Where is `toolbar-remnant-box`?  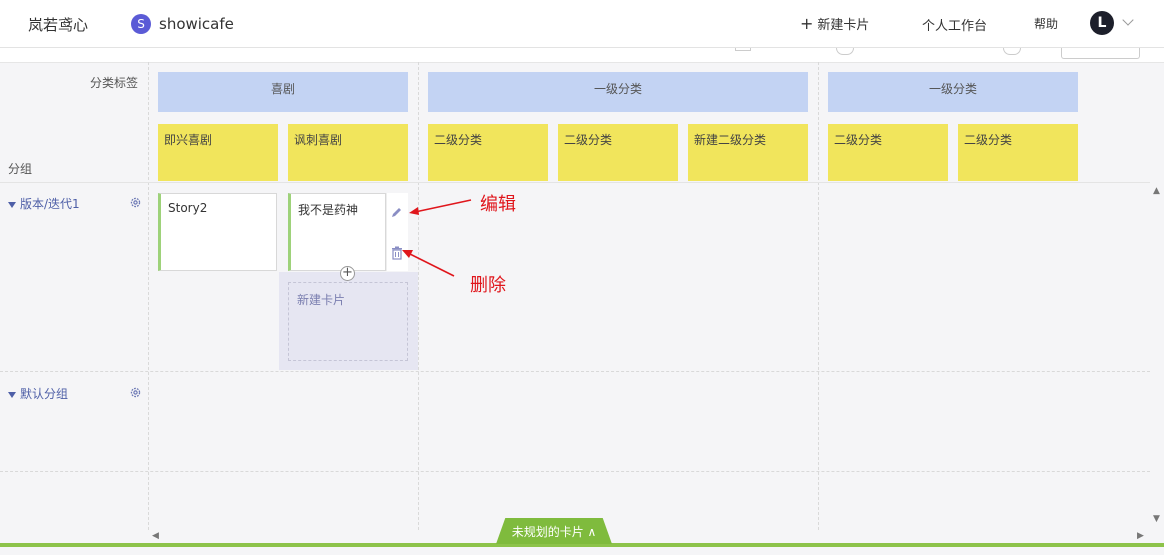 toolbar-remnant-box is located at coordinates (1100, 53).